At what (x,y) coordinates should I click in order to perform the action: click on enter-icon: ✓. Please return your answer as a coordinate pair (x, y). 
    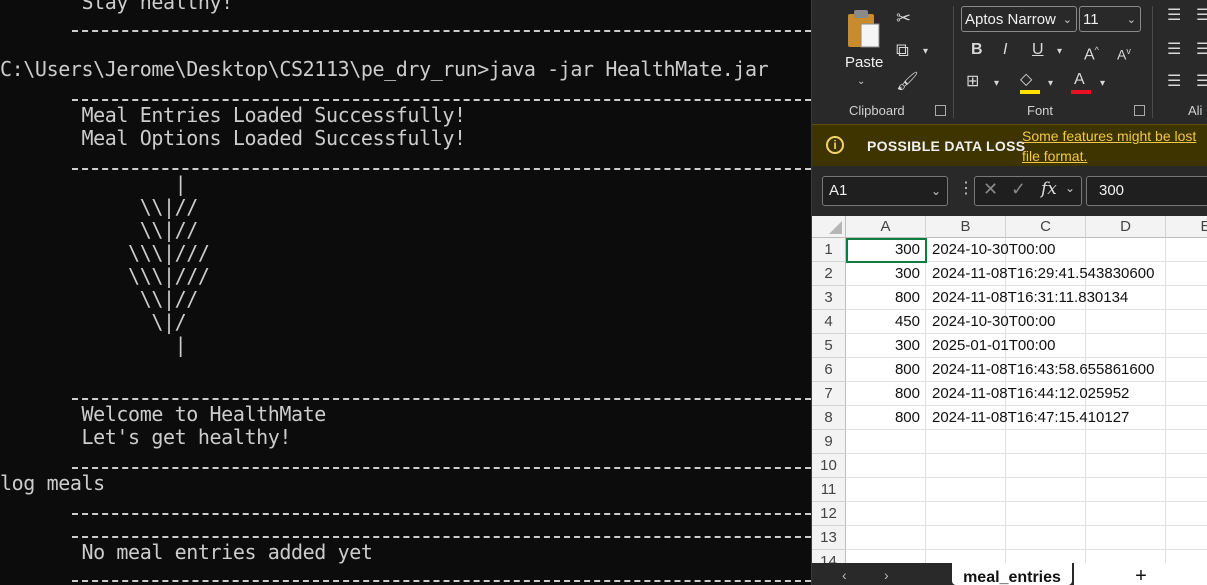
    Looking at the image, I should click on (1018, 189).